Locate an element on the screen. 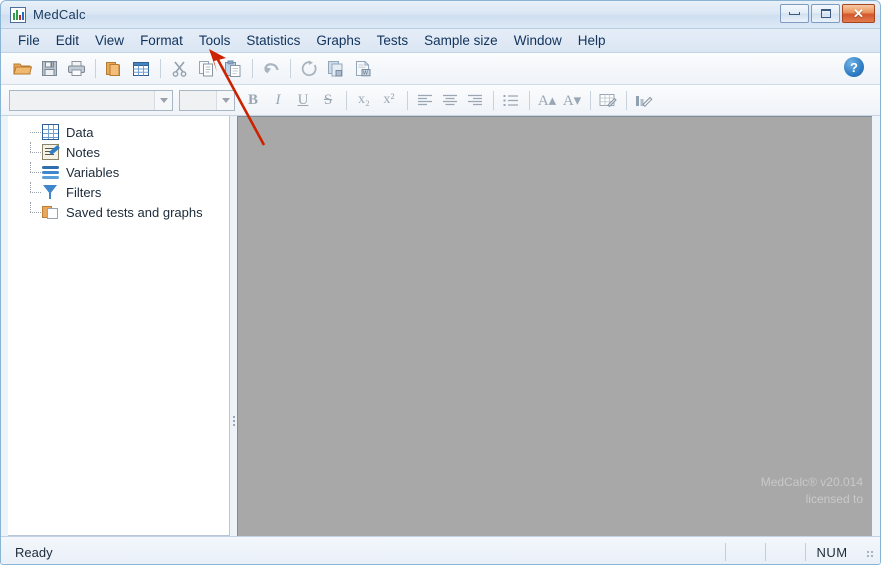 The width and height of the screenshot is (881, 565). undo-button is located at coordinates (271, 69).